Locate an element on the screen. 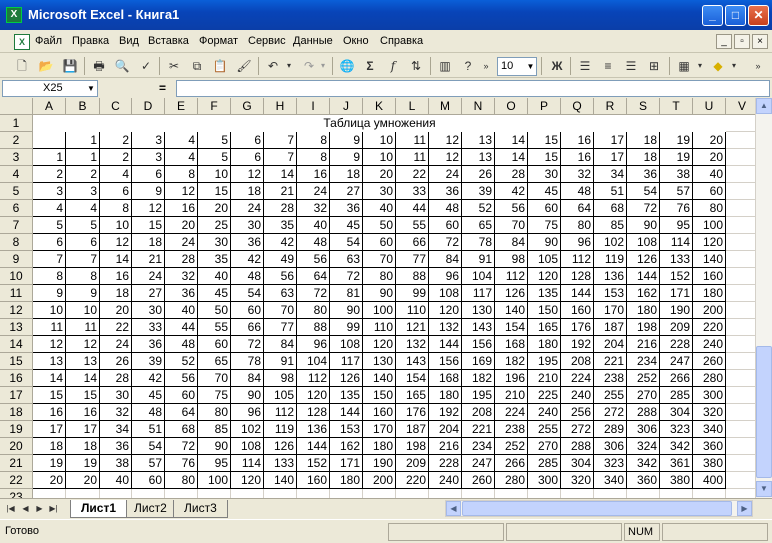 The height and width of the screenshot is (543, 772). menu-data: Данные is located at coordinates (313, 41).